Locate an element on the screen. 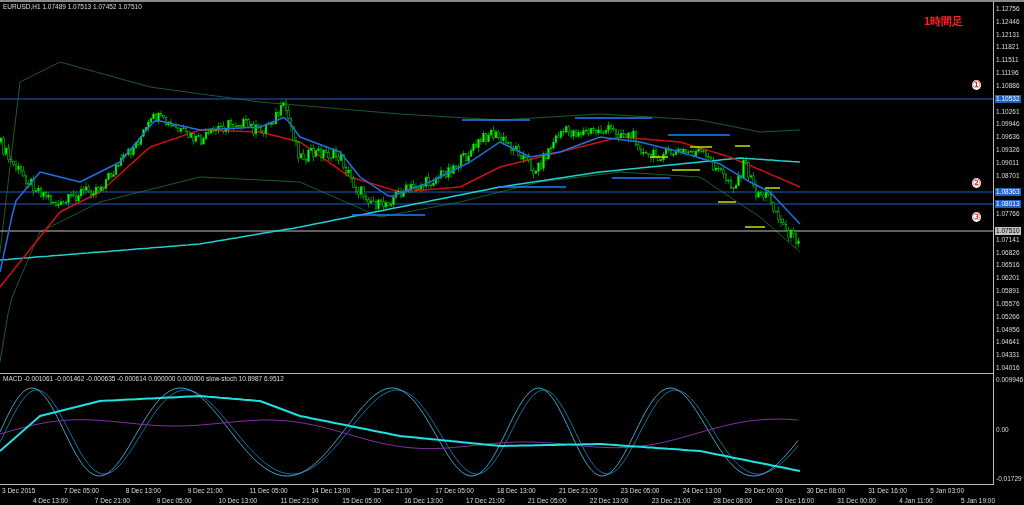  circled-number: ② is located at coordinates (976, 183).